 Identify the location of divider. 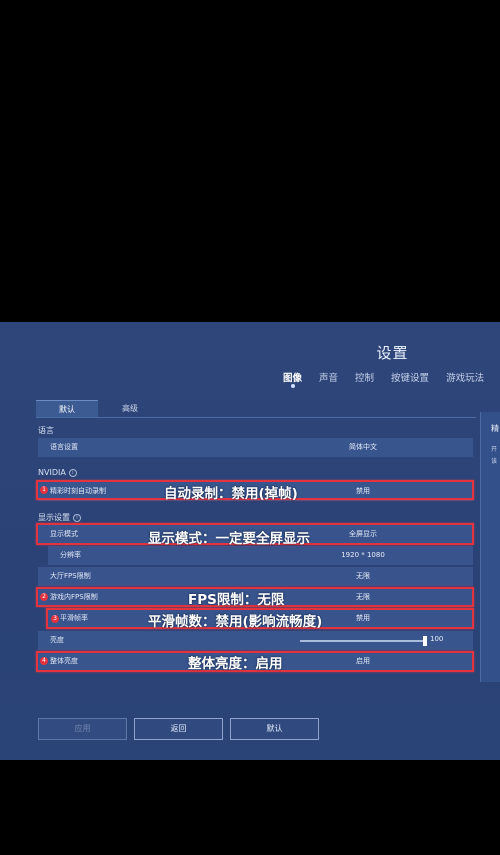
(256, 417).